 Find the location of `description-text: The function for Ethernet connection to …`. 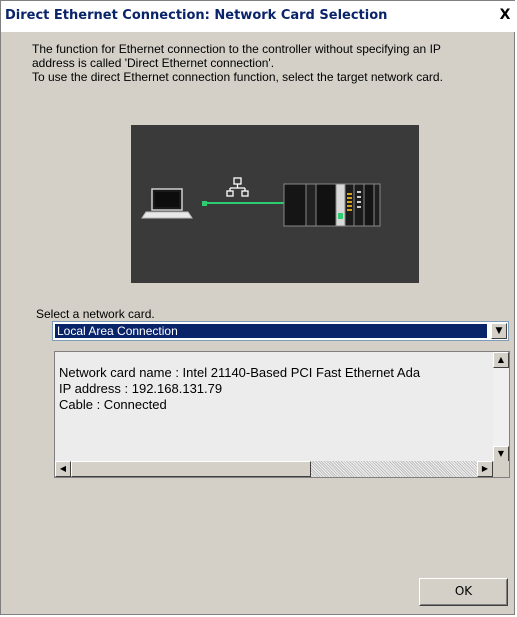

description-text: The function for Ethernet connection to … is located at coordinates (271, 63).